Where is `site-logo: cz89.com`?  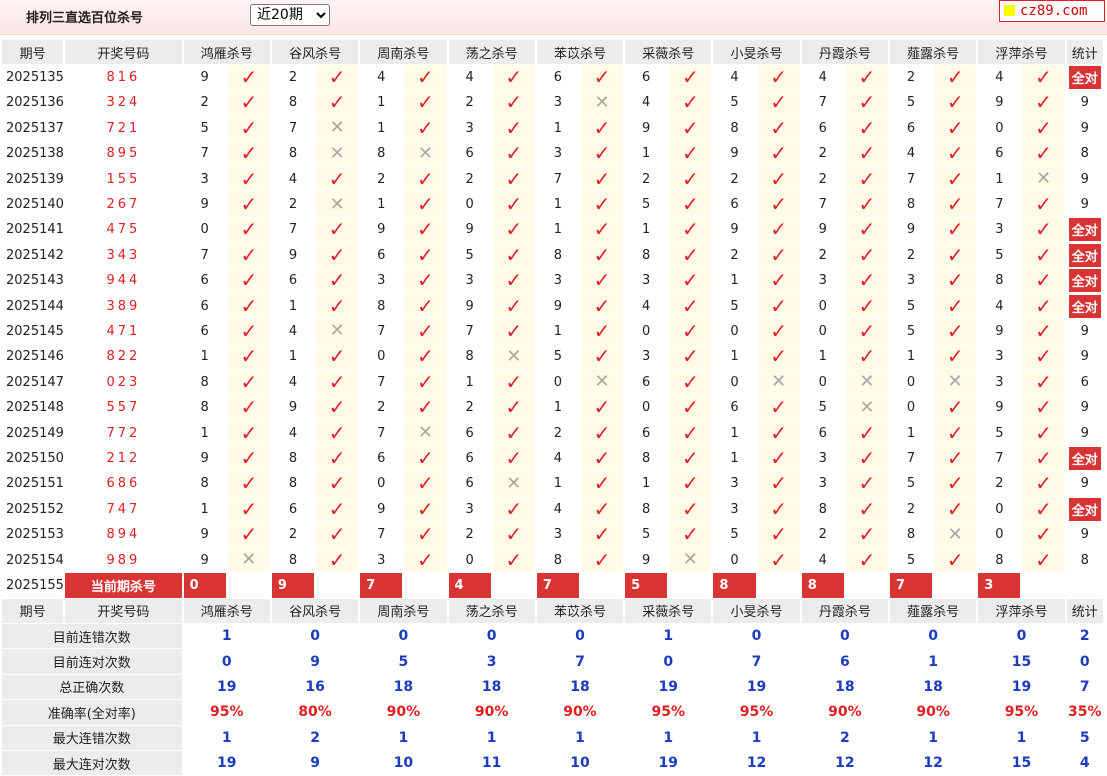 site-logo: cz89.com is located at coordinates (1052, 11).